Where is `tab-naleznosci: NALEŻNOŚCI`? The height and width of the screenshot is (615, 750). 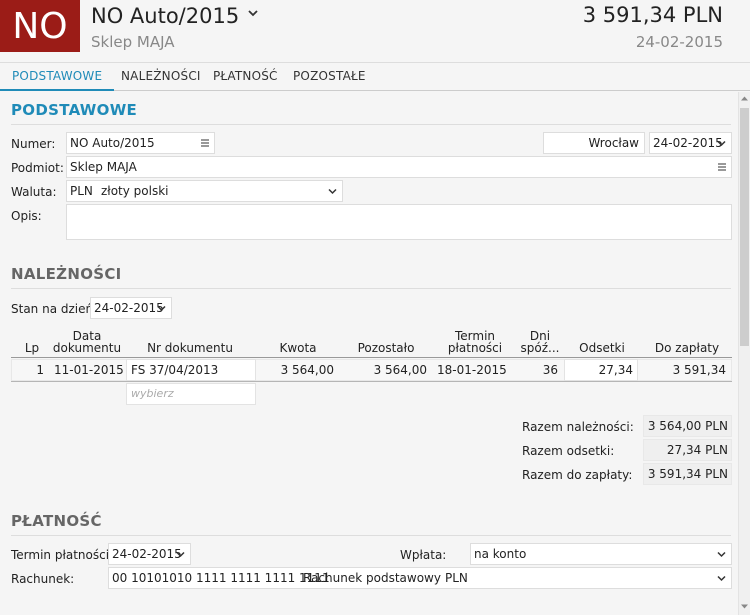
tab-naleznosci: NALEŻNOŚCI is located at coordinates (161, 77).